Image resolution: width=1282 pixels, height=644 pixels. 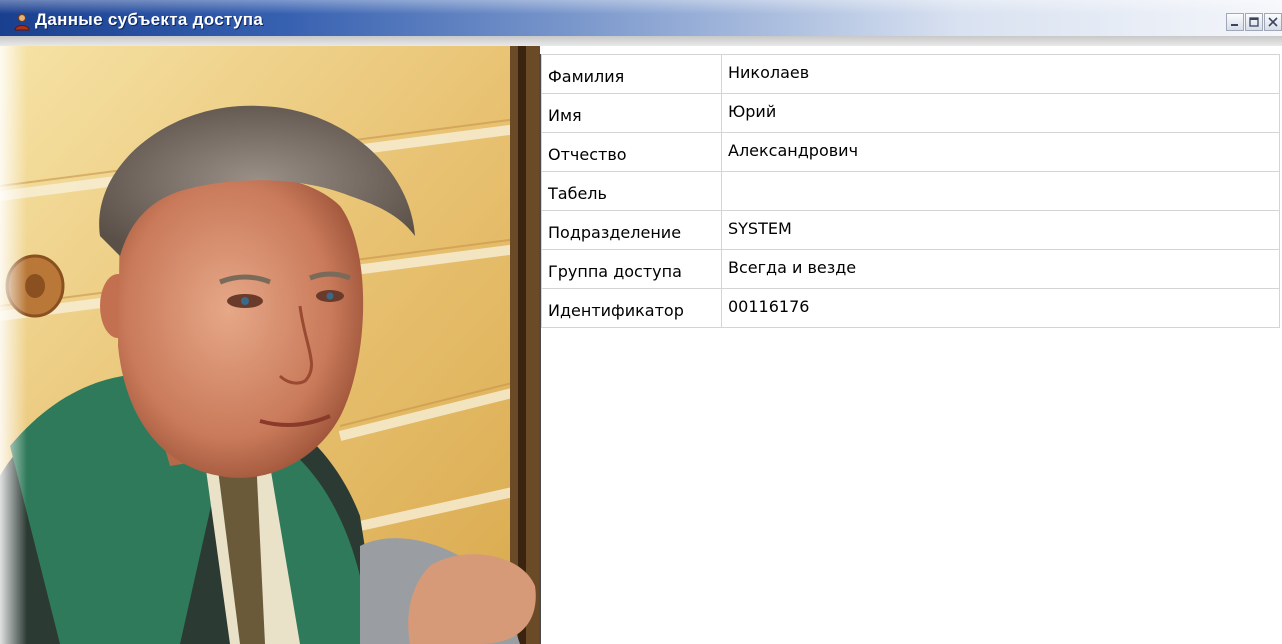 I want to click on title-bar-strip, so click(x=641, y=41).